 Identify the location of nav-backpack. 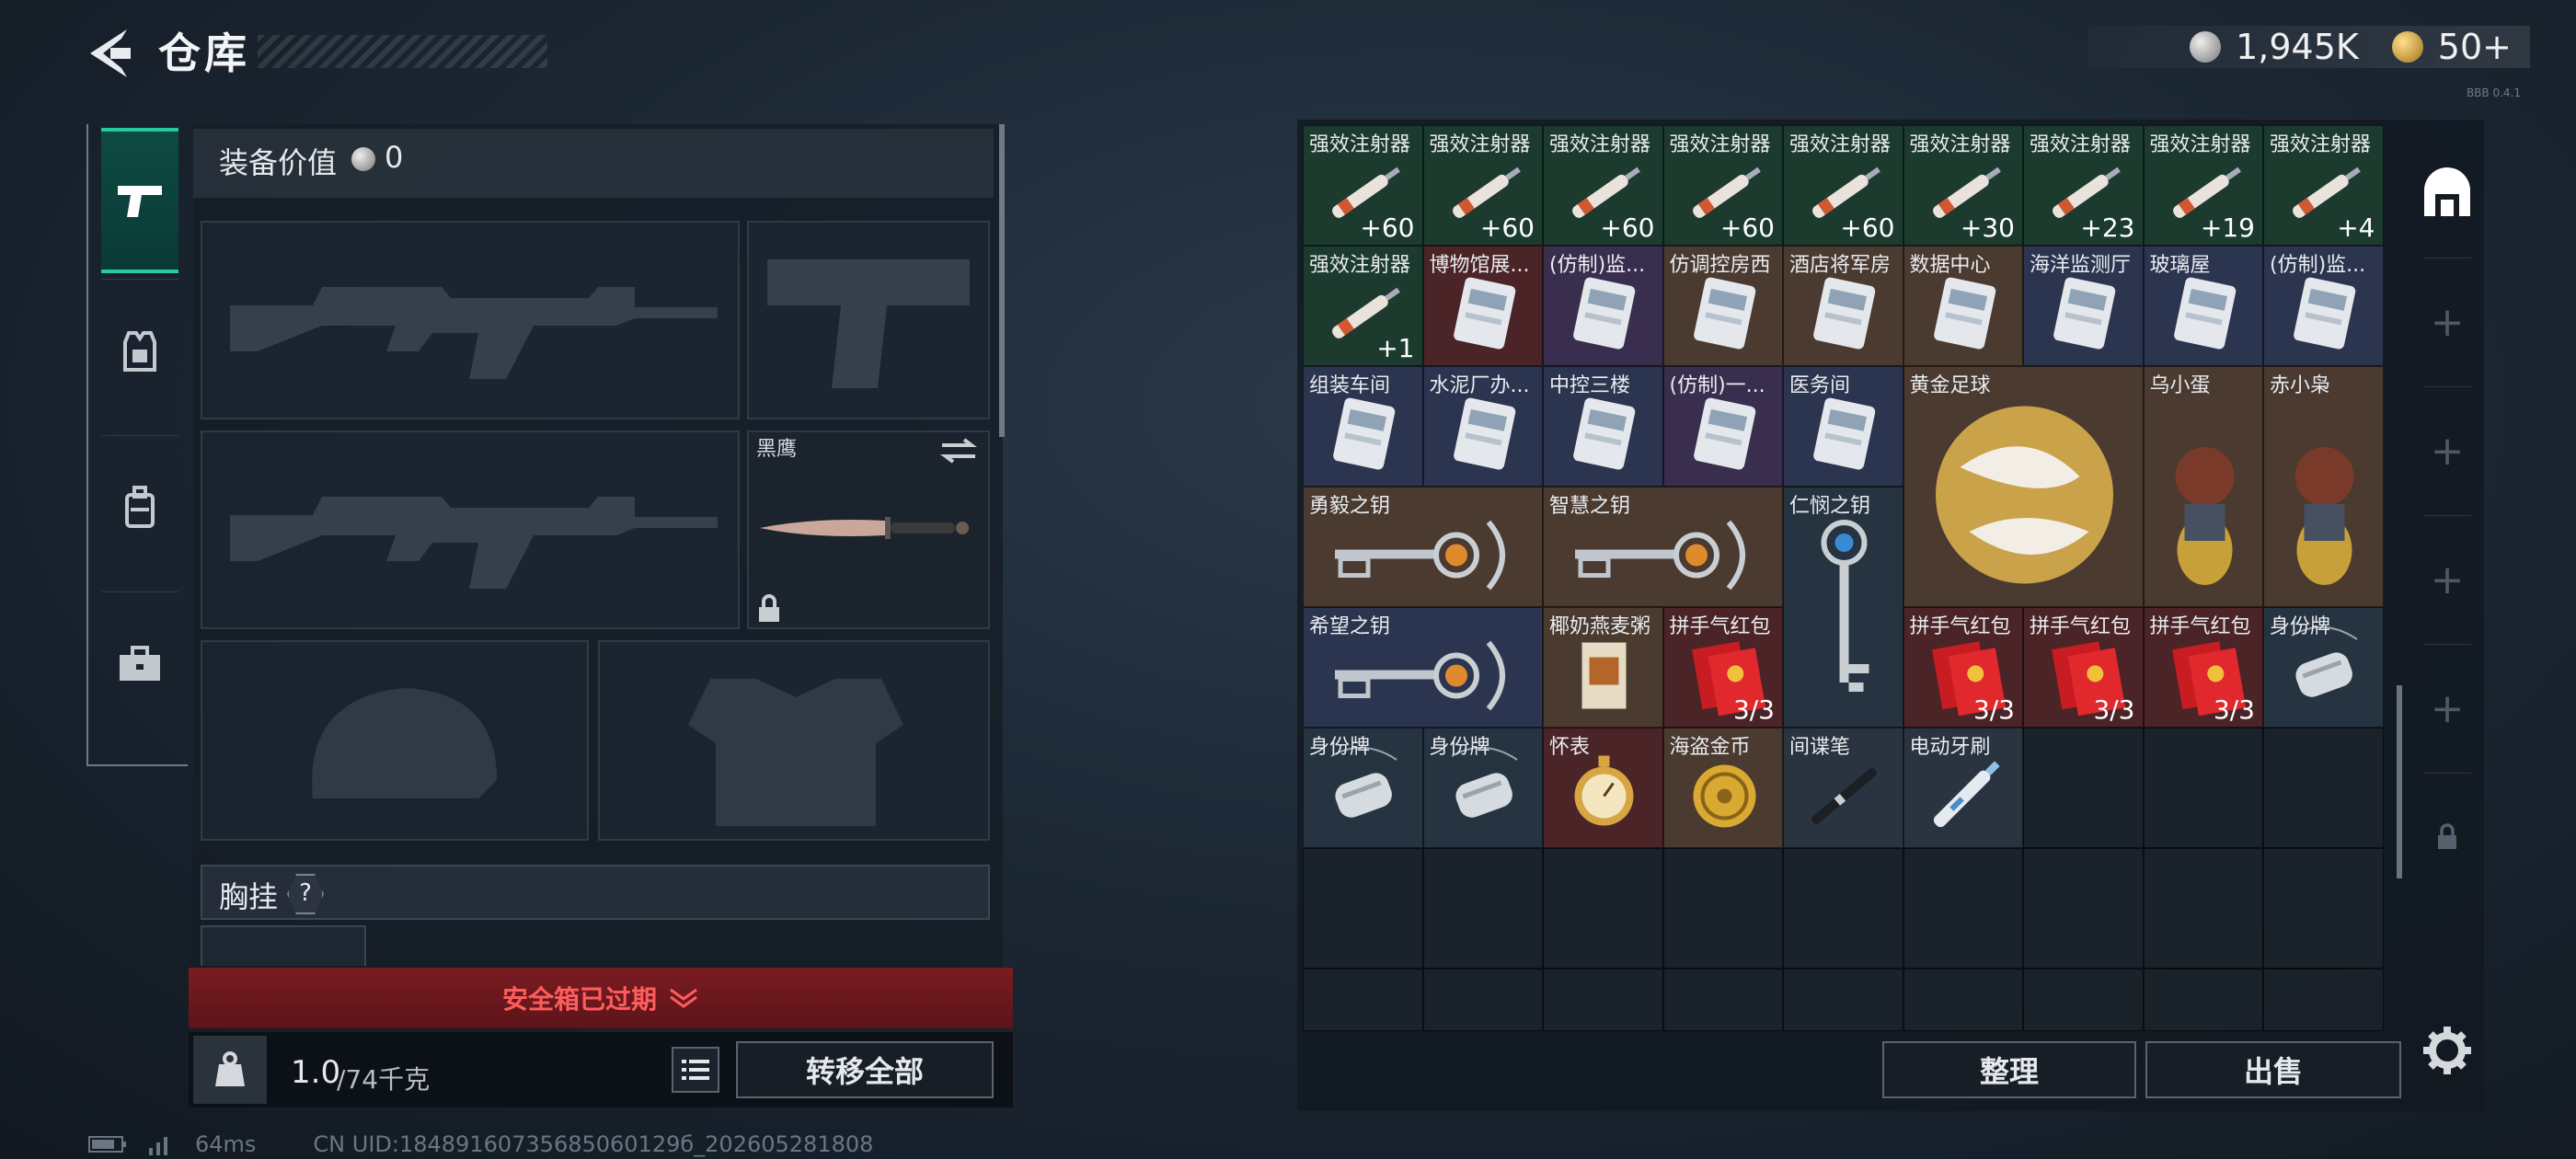
(139, 508).